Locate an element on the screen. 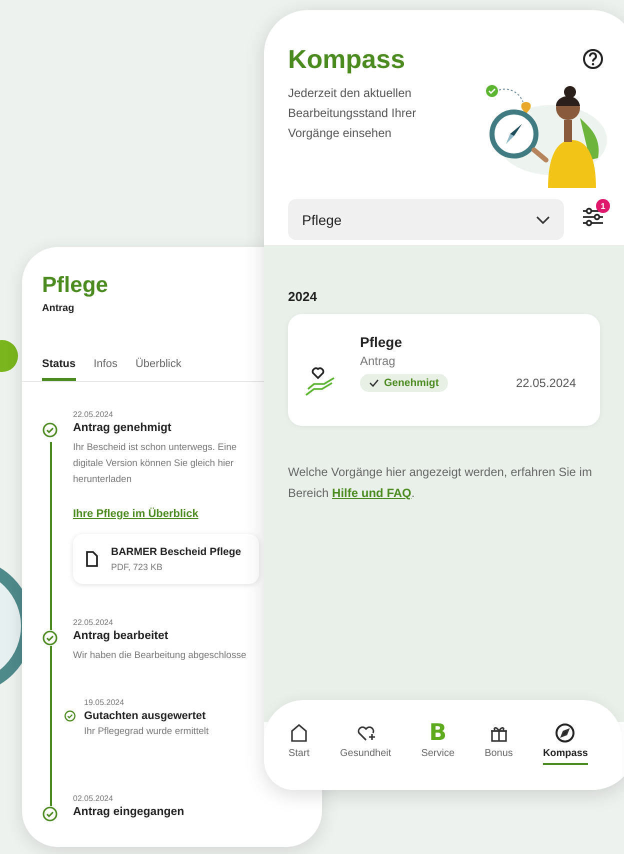 The image size is (624, 854). document-meta: PDF, 723 KB is located at coordinates (137, 567).